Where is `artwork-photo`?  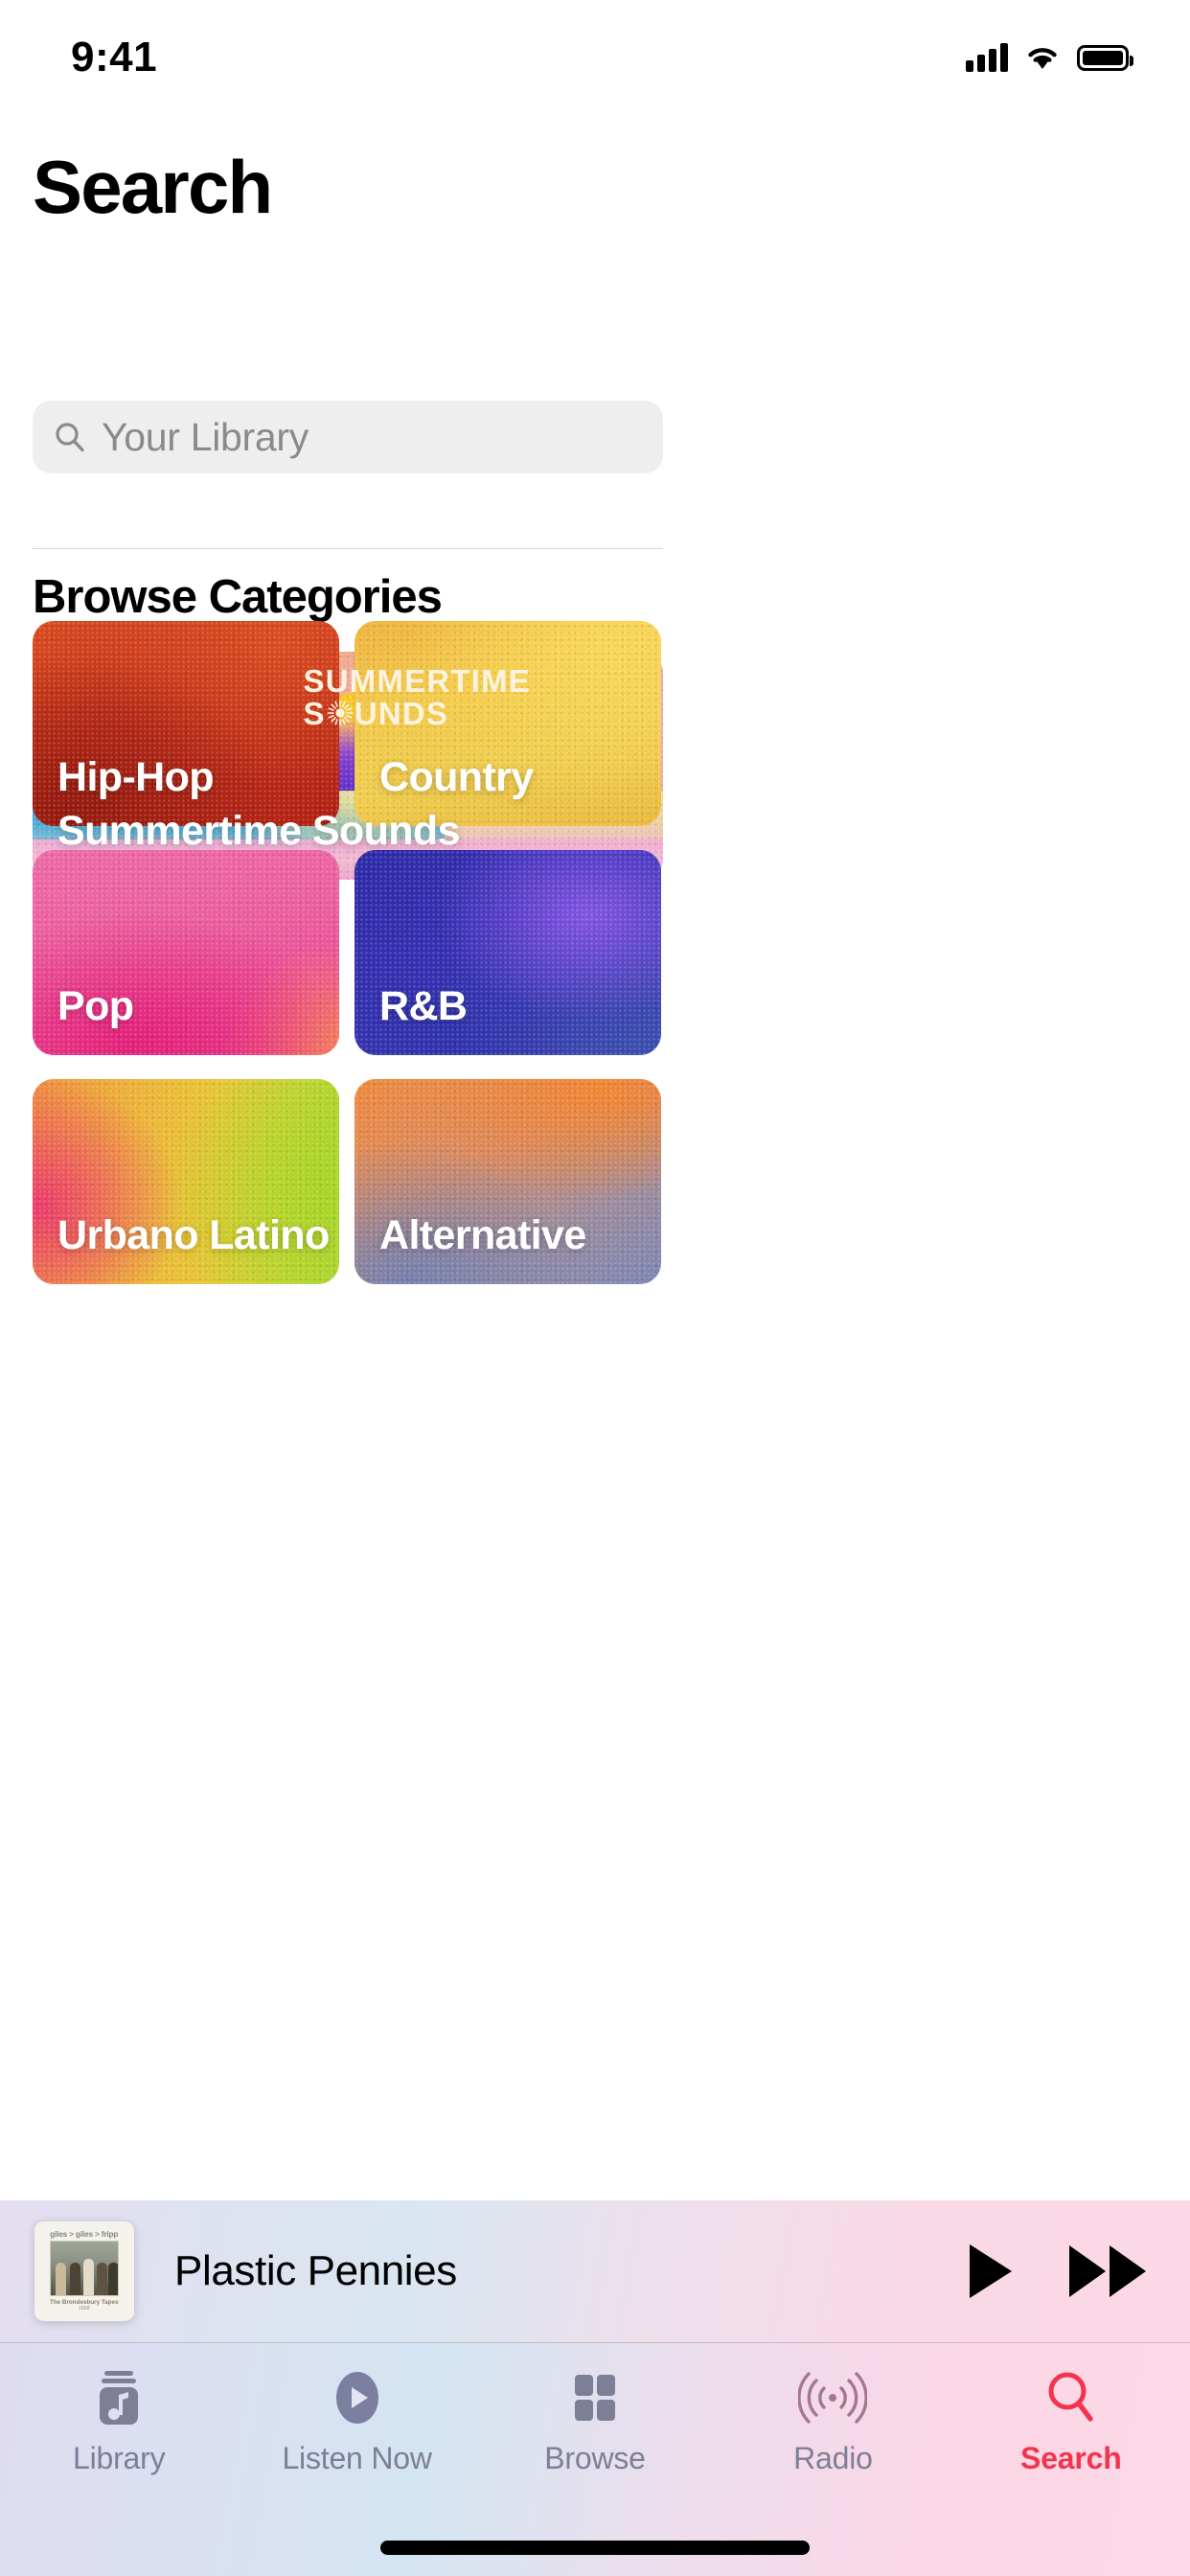 artwork-photo is located at coordinates (85, 2268).